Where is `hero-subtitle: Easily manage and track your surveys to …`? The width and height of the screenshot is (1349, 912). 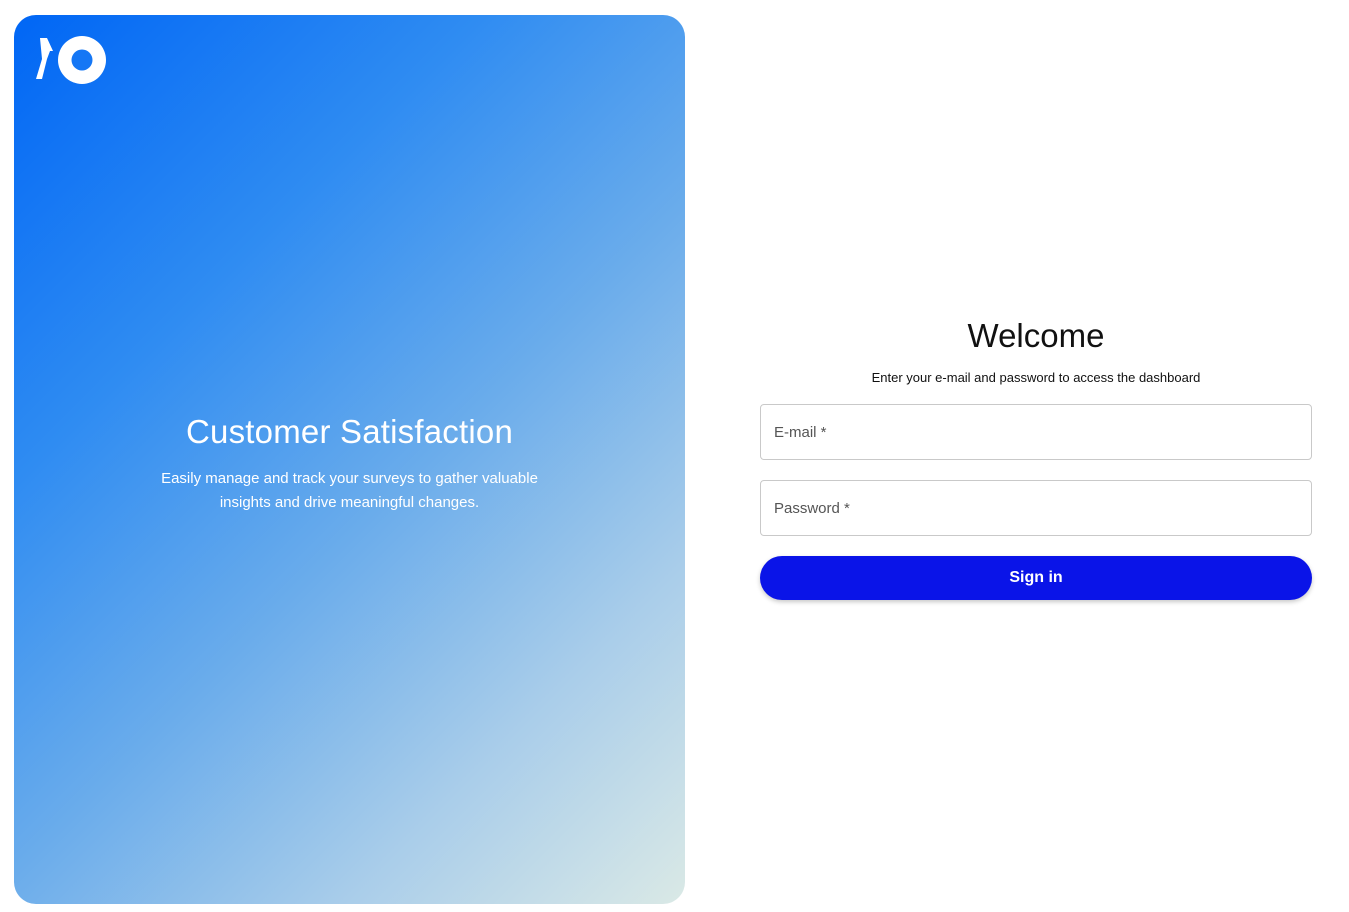 hero-subtitle: Easily manage and track your surveys to … is located at coordinates (349, 490).